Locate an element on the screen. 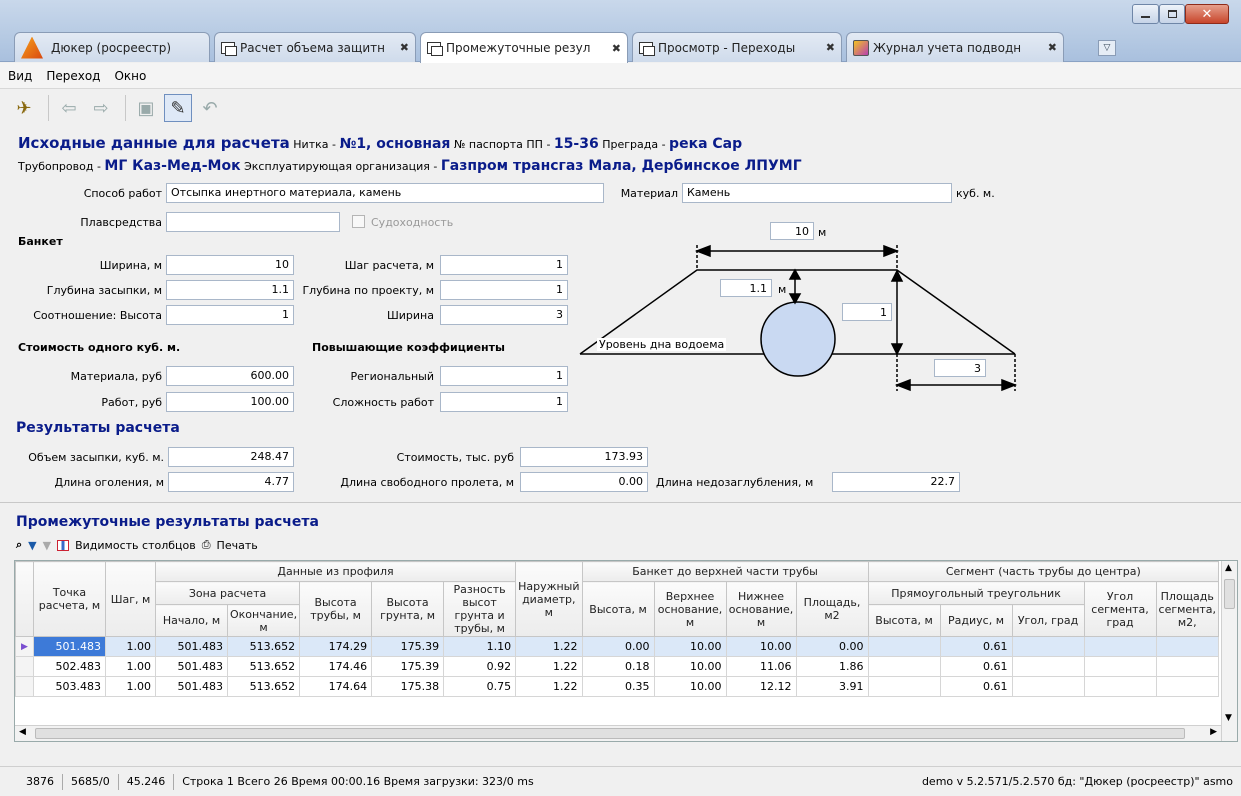 This screenshot has height=796, width=1241. menu-window: Окно is located at coordinates (130, 76).